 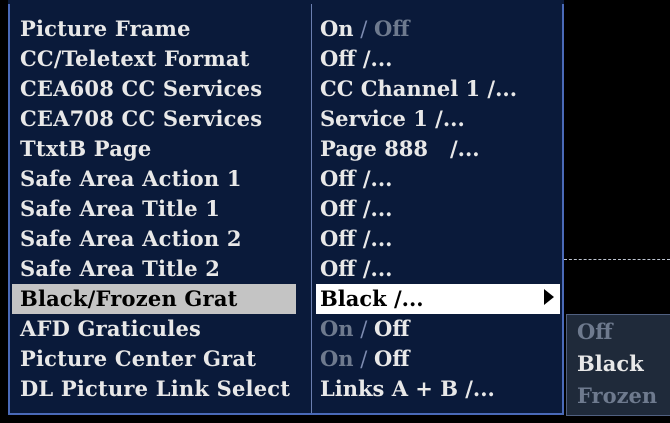 What do you see at coordinates (131, 178) in the screenshot?
I see `row-label: Safe Area Action 1` at bounding box center [131, 178].